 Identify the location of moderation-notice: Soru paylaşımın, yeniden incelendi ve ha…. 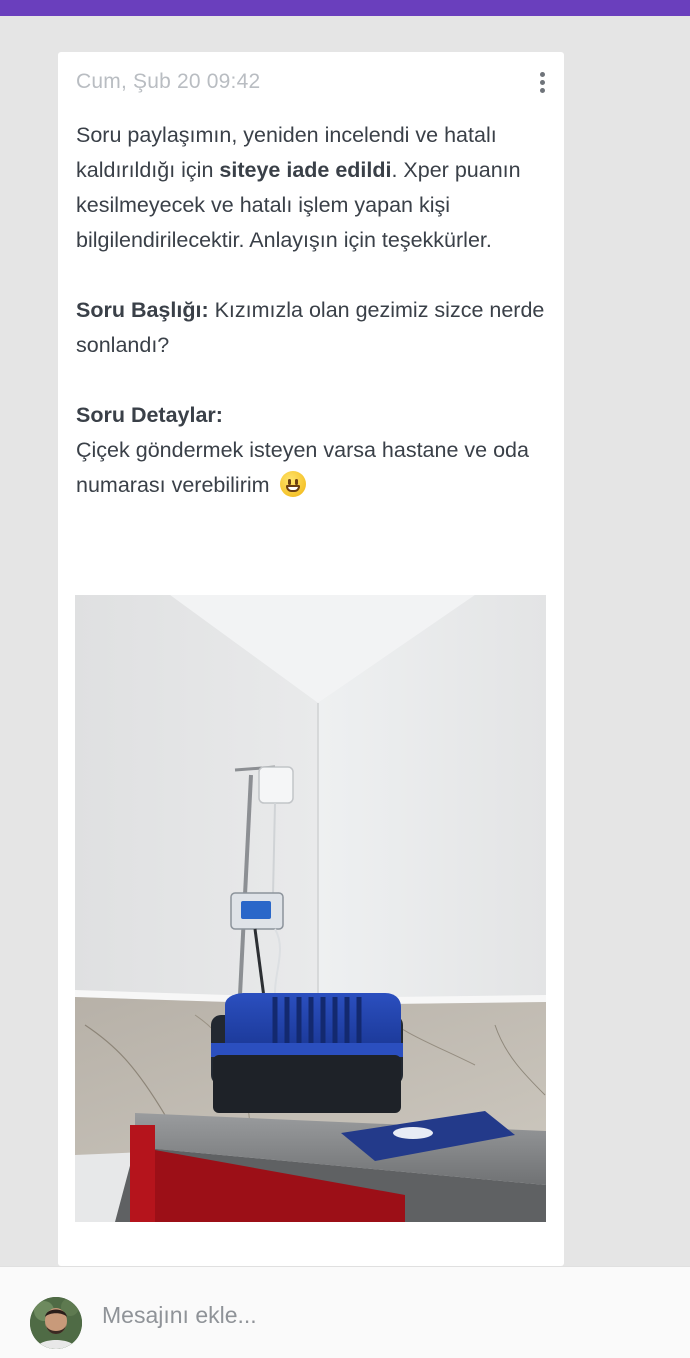
(314, 188).